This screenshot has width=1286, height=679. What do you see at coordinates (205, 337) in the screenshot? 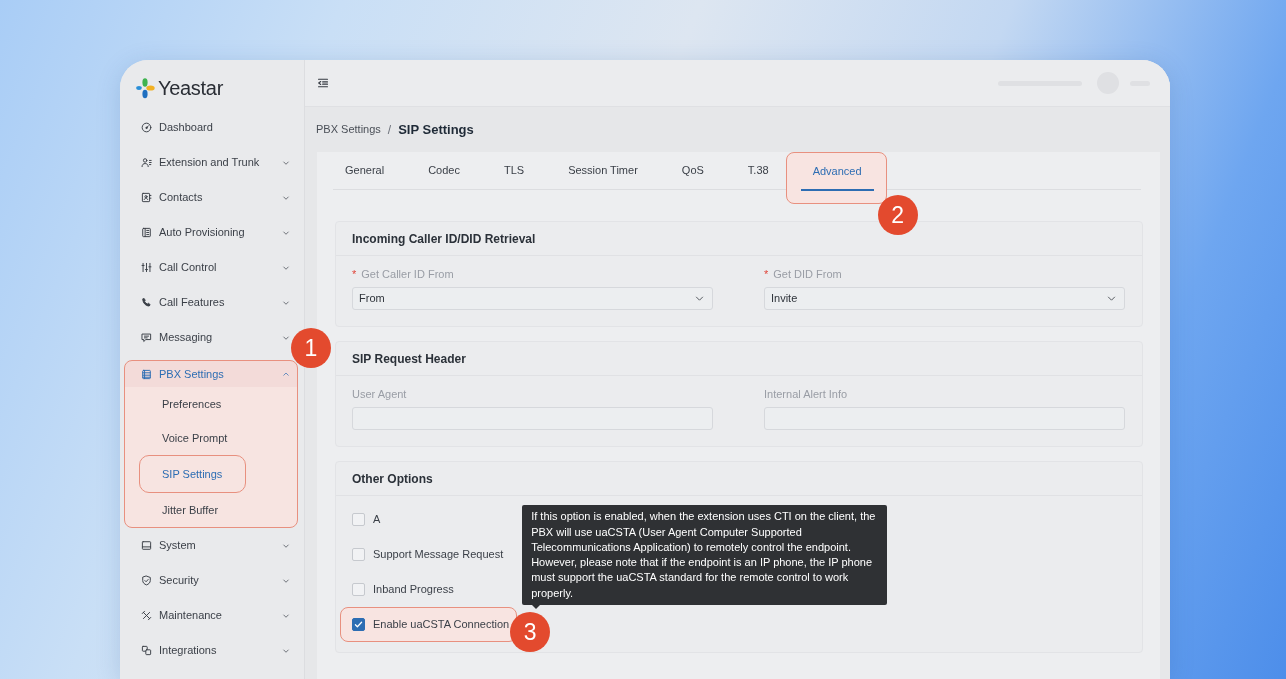
I see `sidebar-item: Messaging` at bounding box center [205, 337].